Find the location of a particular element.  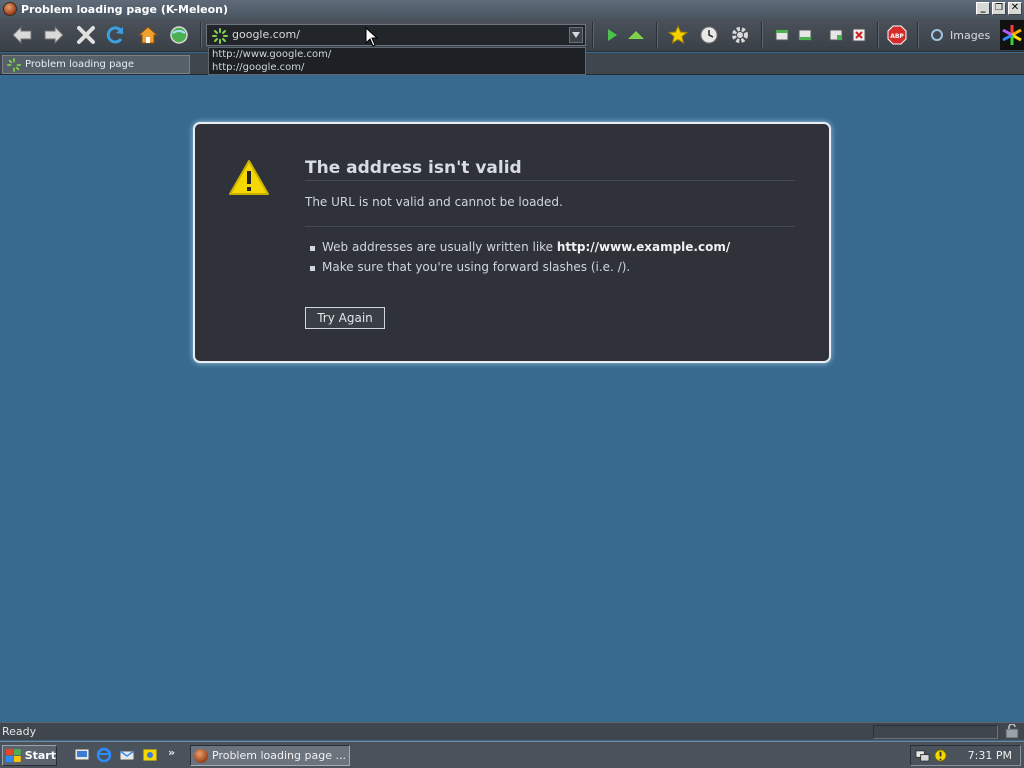

adblock-label: ABP is located at coordinates (897, 36).